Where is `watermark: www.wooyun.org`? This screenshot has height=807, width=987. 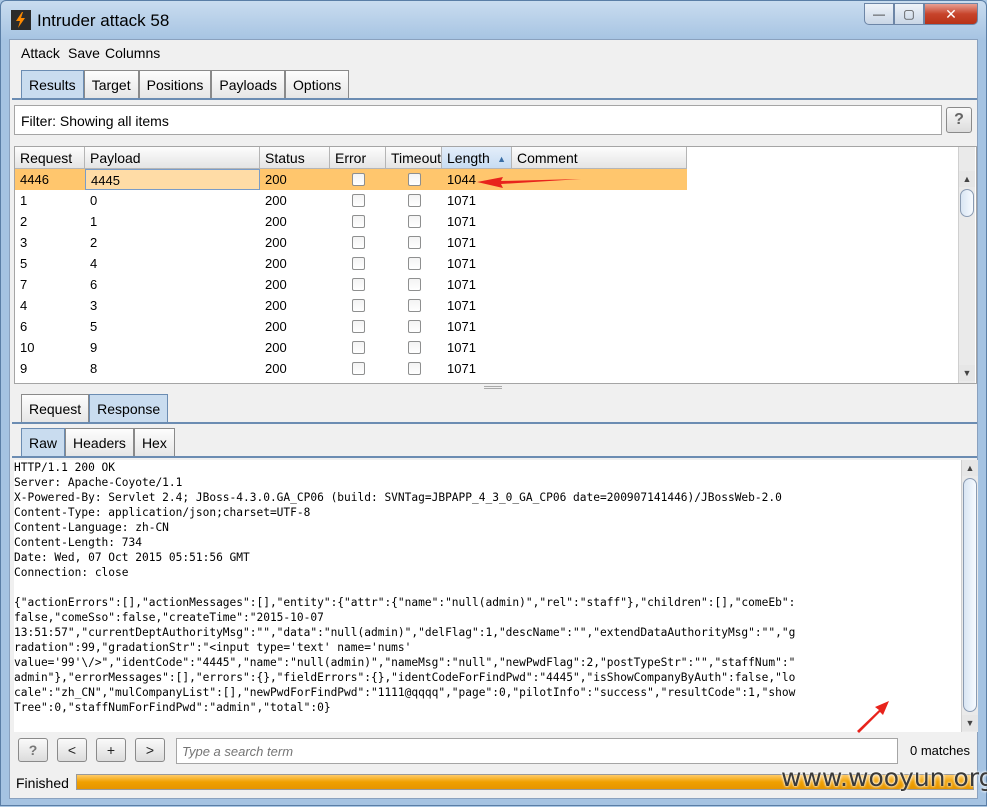 watermark: www.wooyun.org is located at coordinates (884, 777).